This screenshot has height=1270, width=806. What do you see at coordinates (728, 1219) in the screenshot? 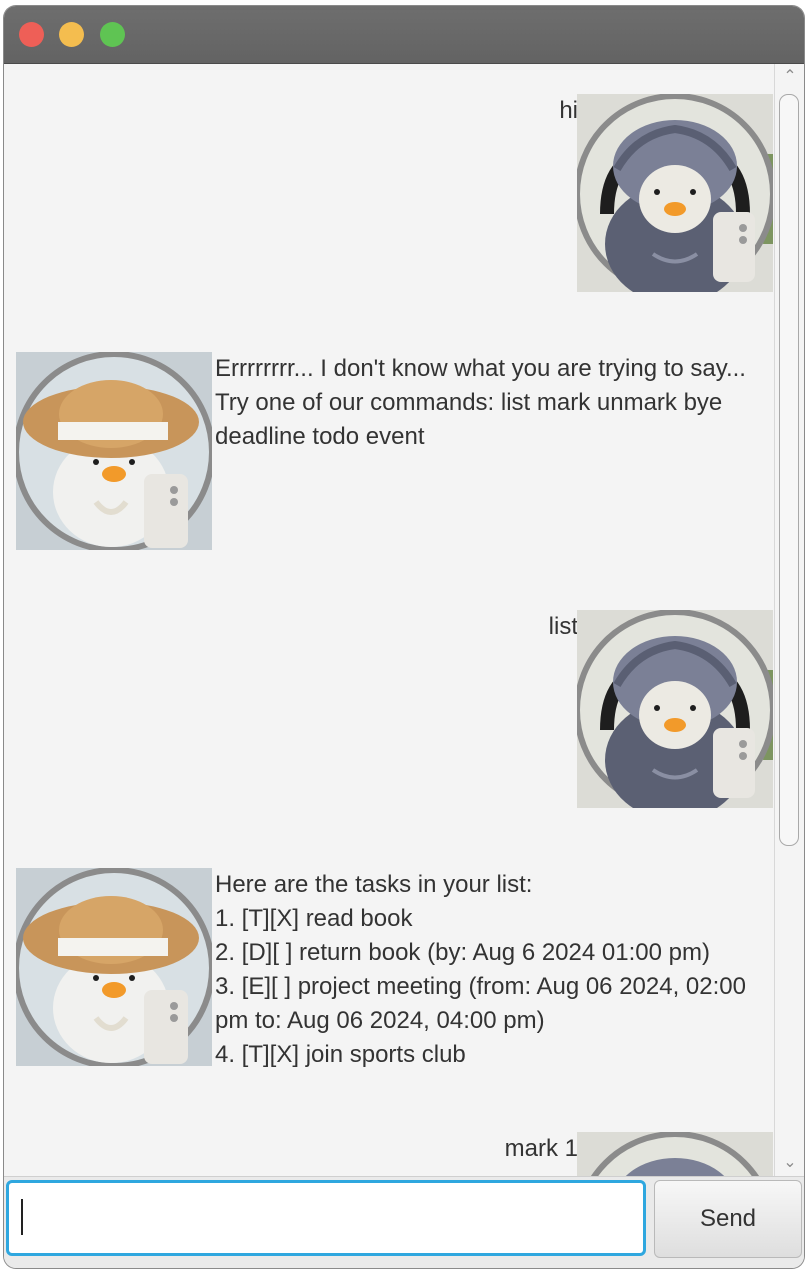
I see `send-button: Send` at bounding box center [728, 1219].